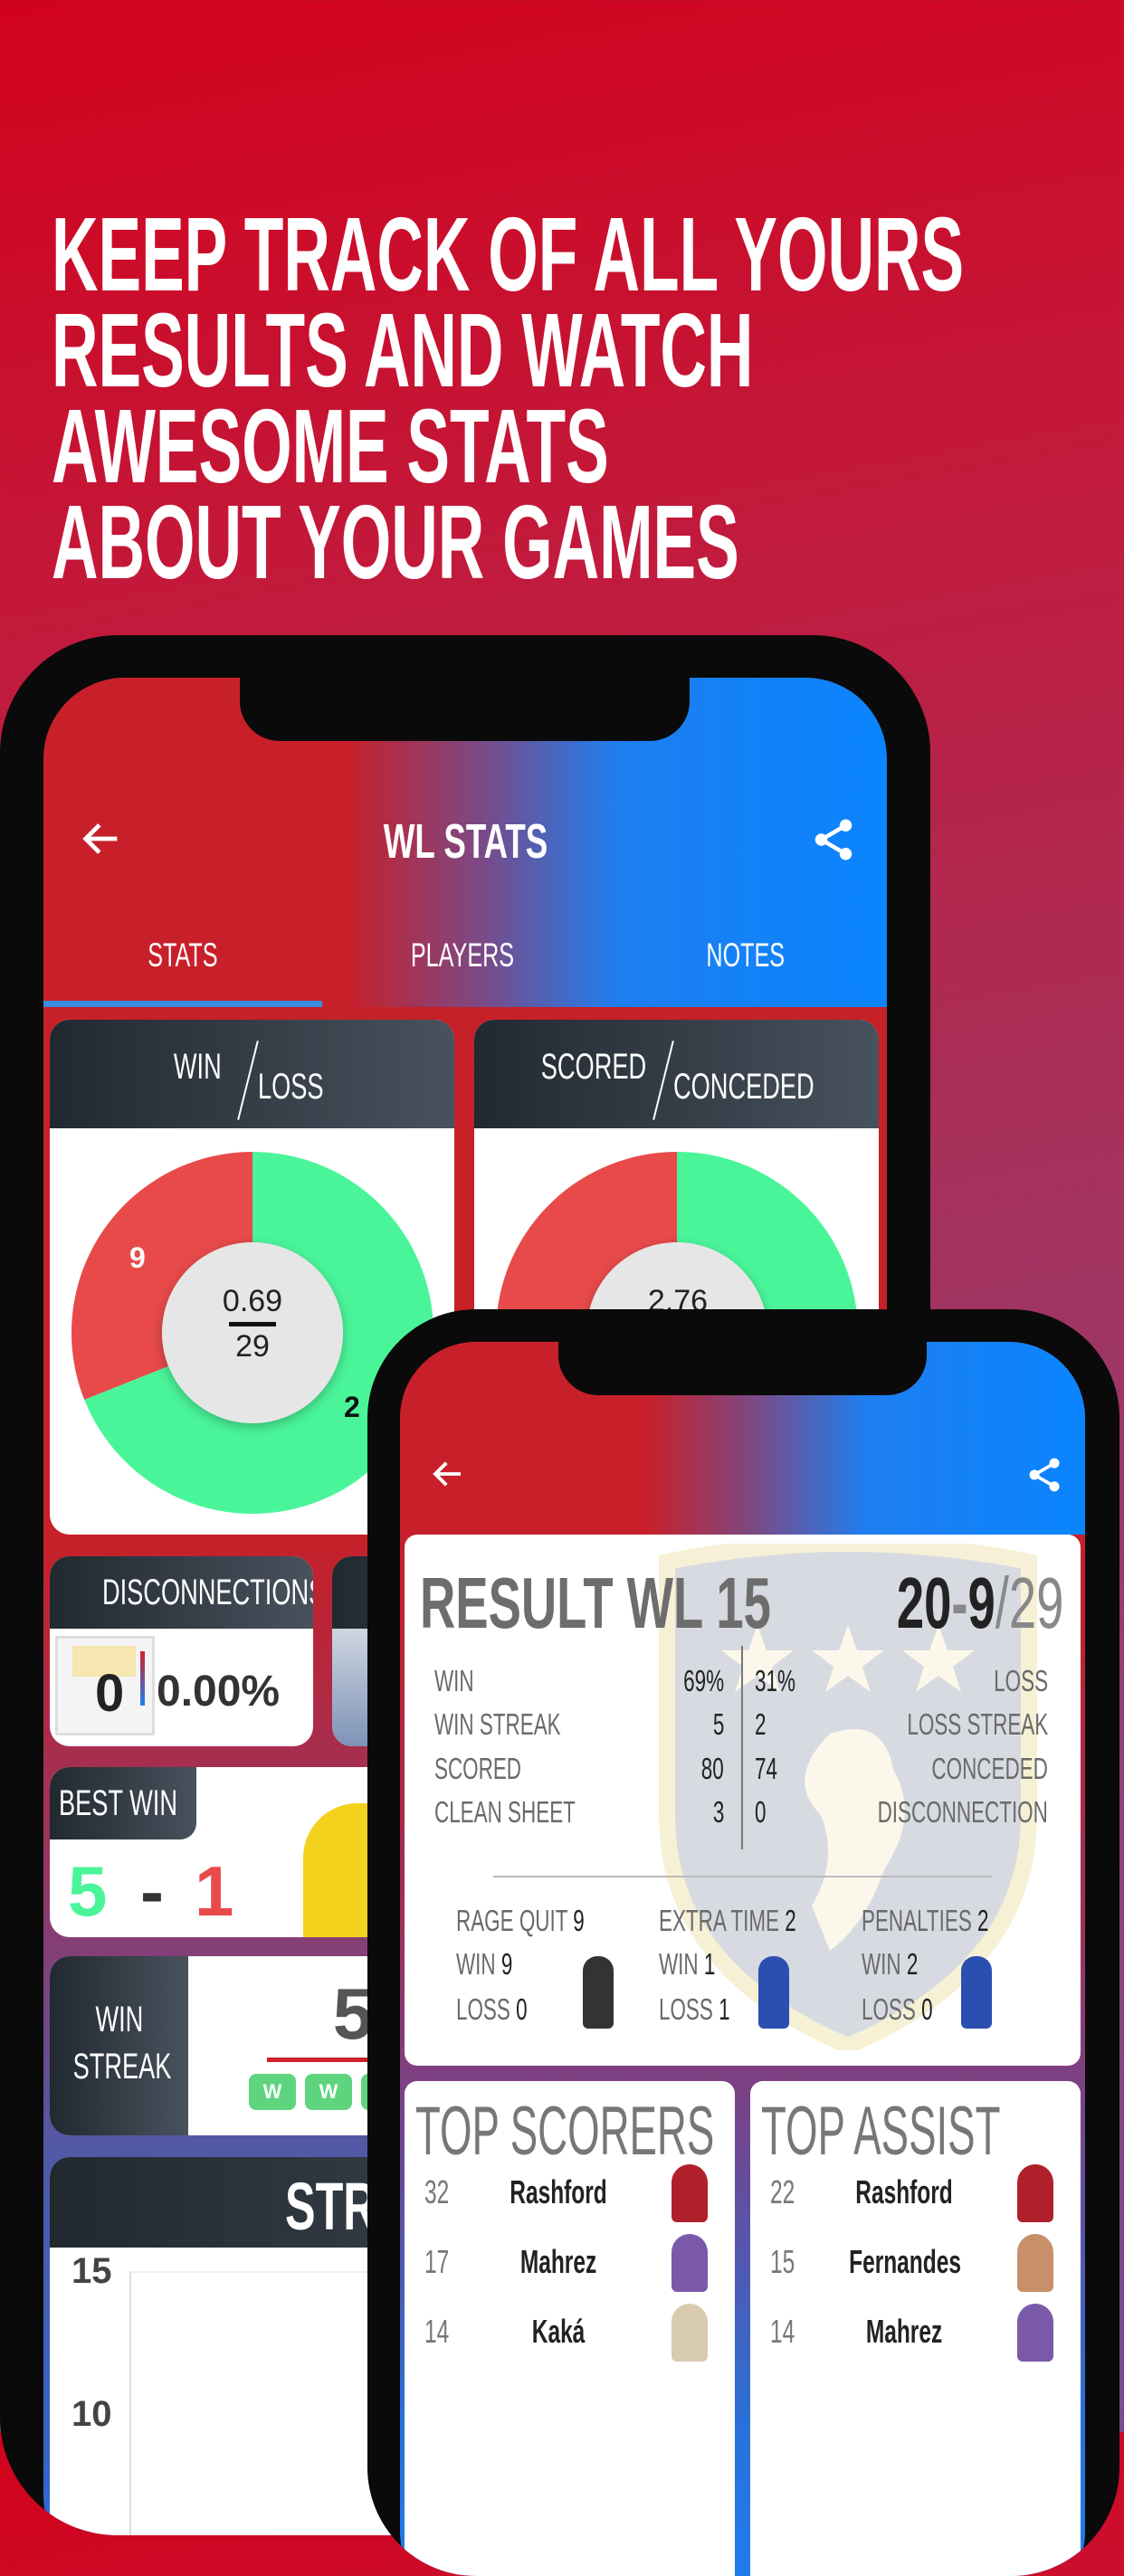 The image size is (1124, 2576). Describe the element at coordinates (727, 1920) in the screenshot. I see `group-title: EXTRA TIME 2` at that location.